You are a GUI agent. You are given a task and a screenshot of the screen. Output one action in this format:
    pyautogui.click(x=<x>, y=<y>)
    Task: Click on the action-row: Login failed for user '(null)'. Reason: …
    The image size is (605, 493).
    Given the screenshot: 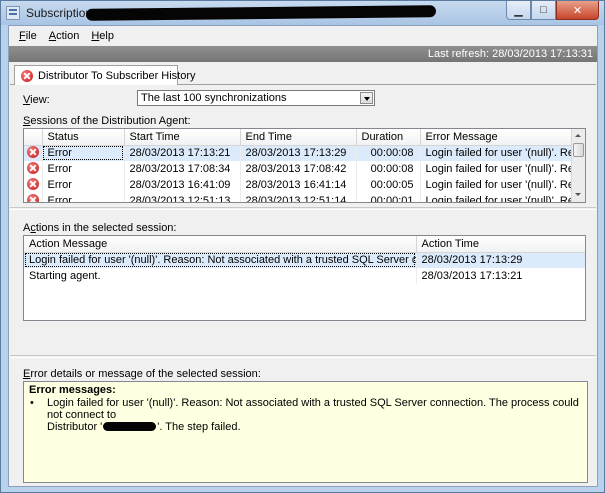 What is the action you would take?
    pyautogui.click(x=304, y=260)
    